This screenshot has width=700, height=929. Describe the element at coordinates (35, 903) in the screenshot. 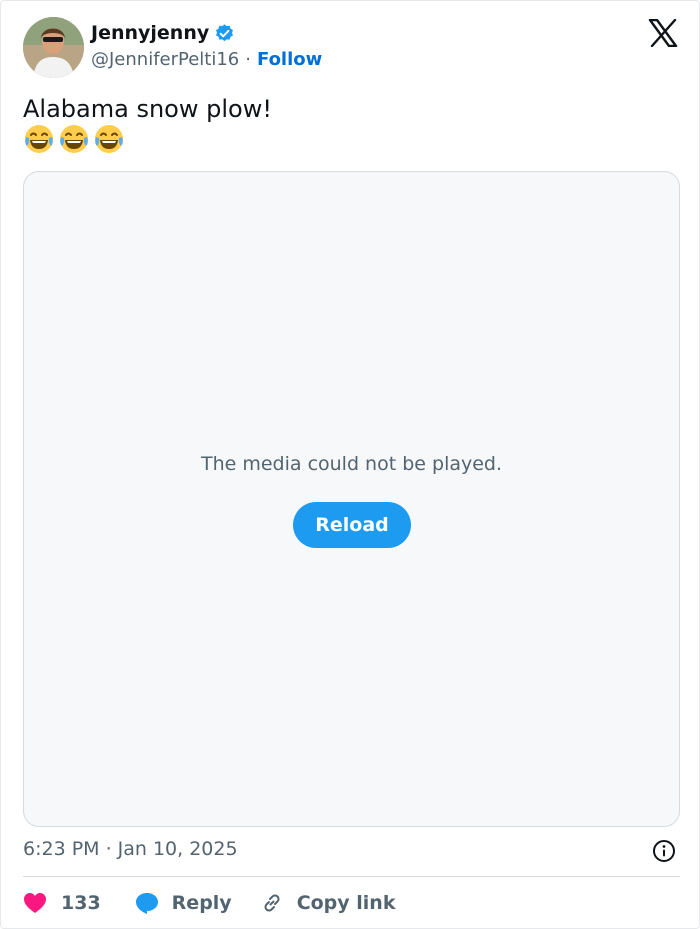

I see `heart-icon` at that location.